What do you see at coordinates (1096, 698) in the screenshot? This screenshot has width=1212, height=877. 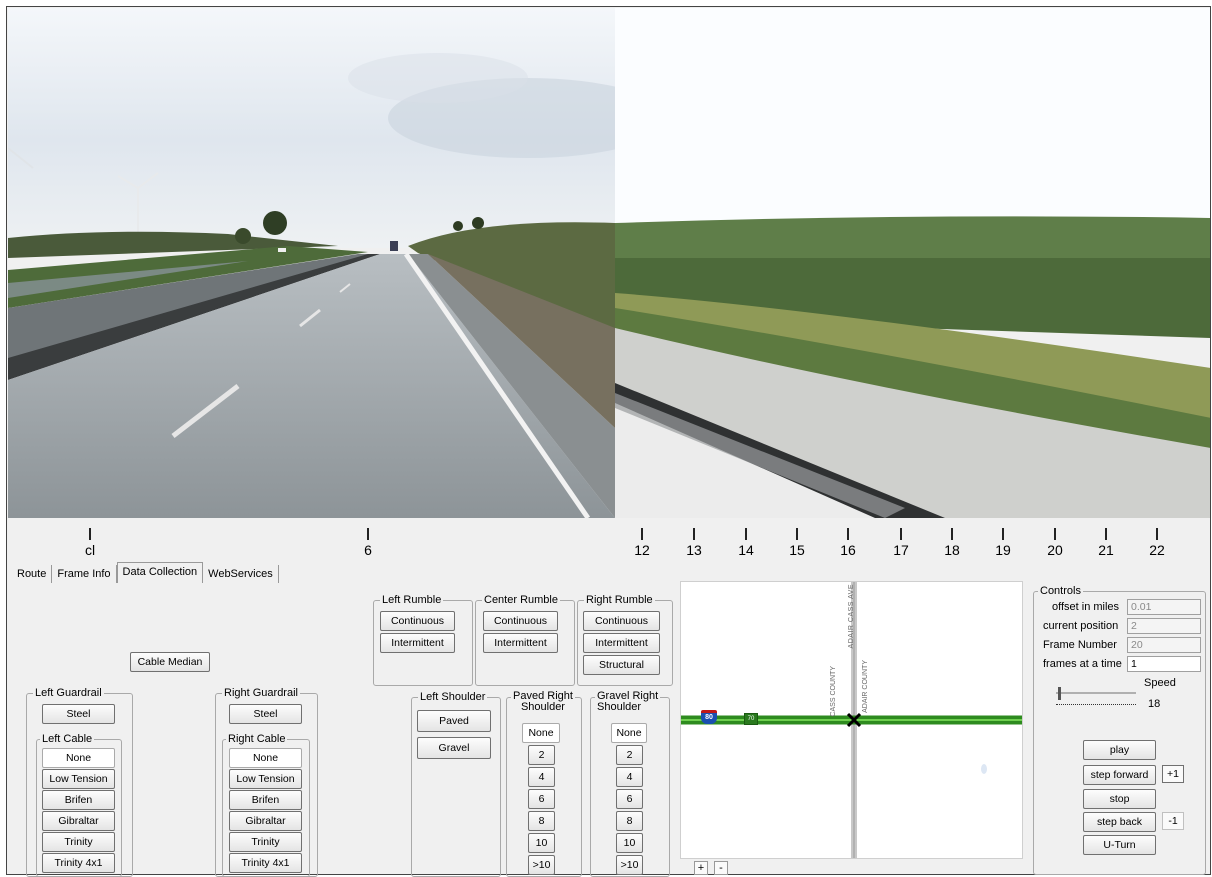 I see `speed-slider` at bounding box center [1096, 698].